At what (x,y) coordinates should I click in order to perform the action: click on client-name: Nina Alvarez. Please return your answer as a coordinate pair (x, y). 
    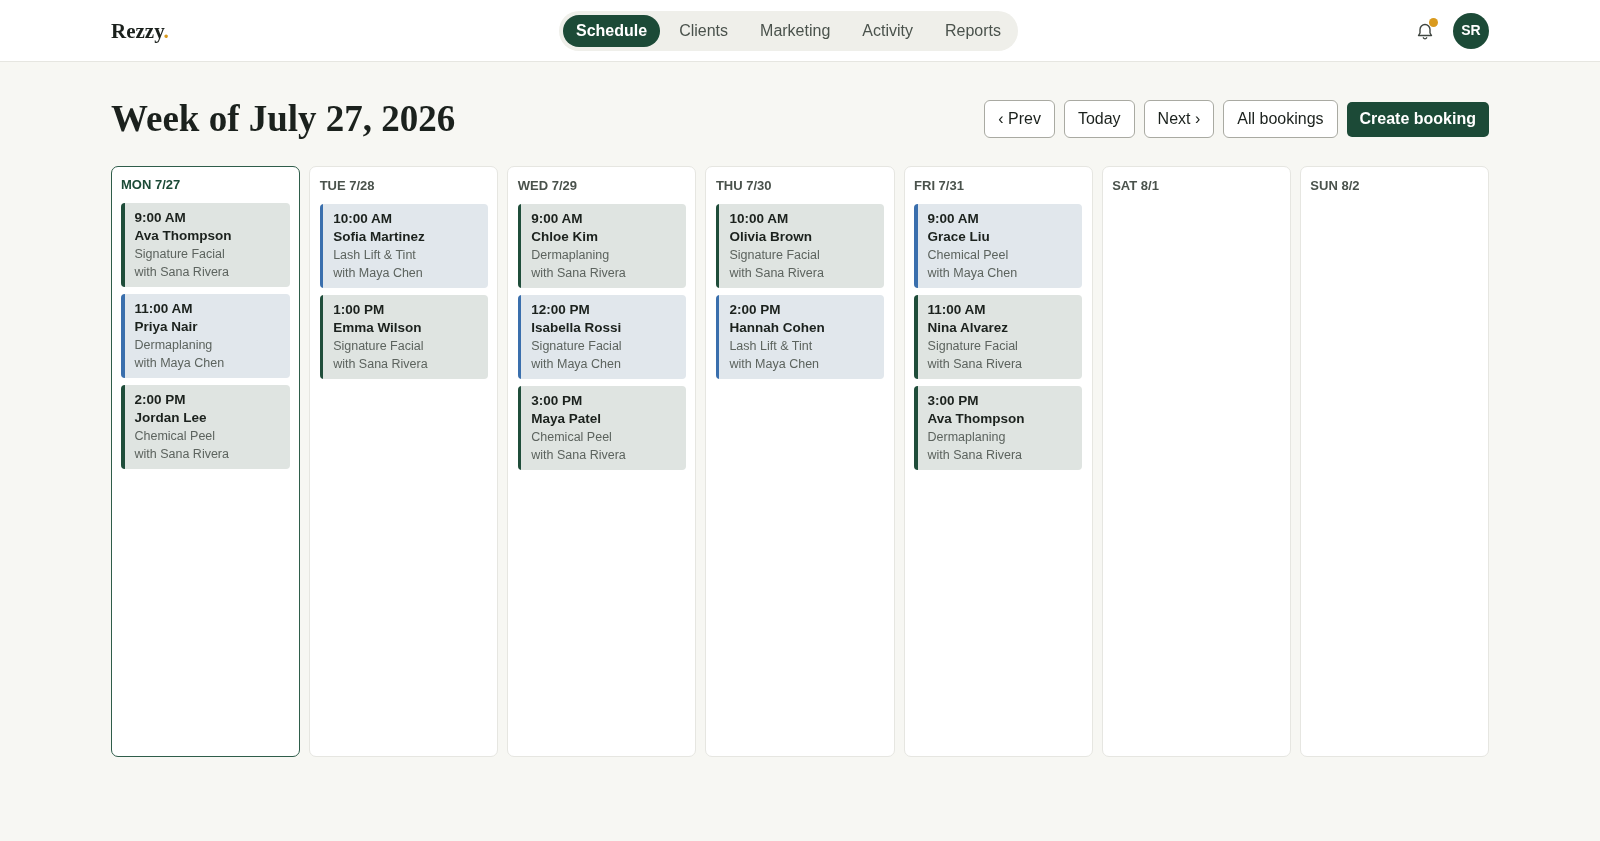
    Looking at the image, I should click on (968, 327).